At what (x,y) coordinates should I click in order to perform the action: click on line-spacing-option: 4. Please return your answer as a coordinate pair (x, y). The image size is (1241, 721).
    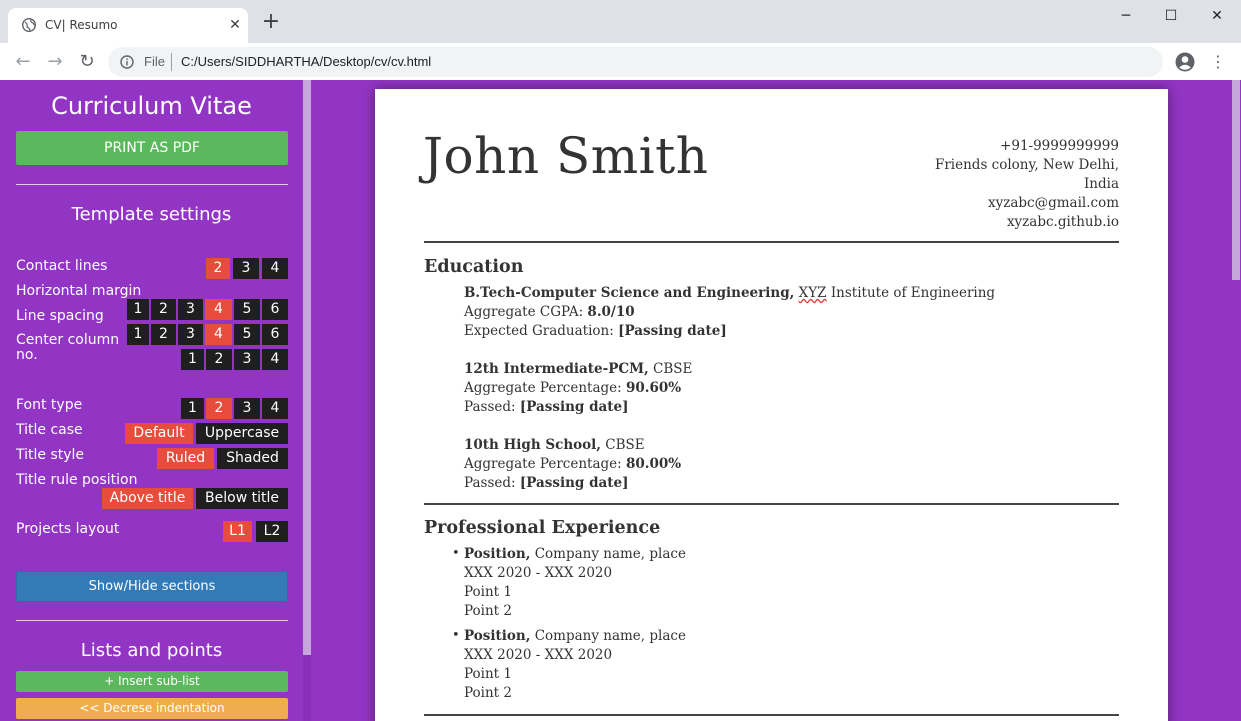
    Looking at the image, I should click on (218, 334).